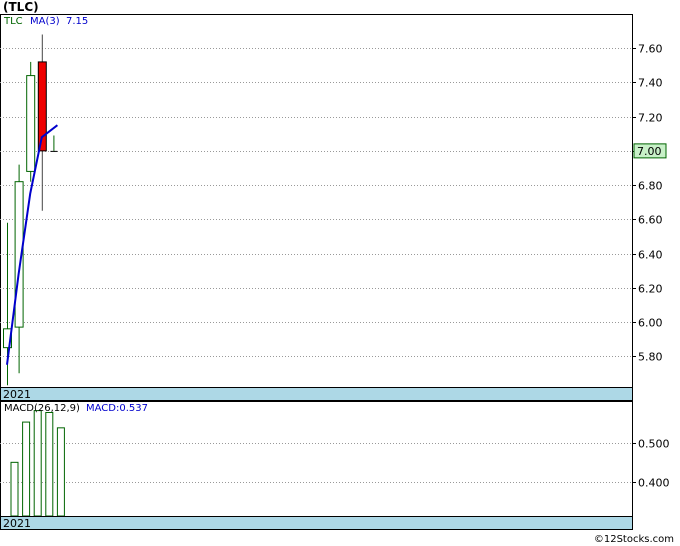  I want to click on price-axis: 5.80 6.00 6.20 6.40 6.60 6.80 7.00 7.20 7.40 7.60, so click(647, 203).